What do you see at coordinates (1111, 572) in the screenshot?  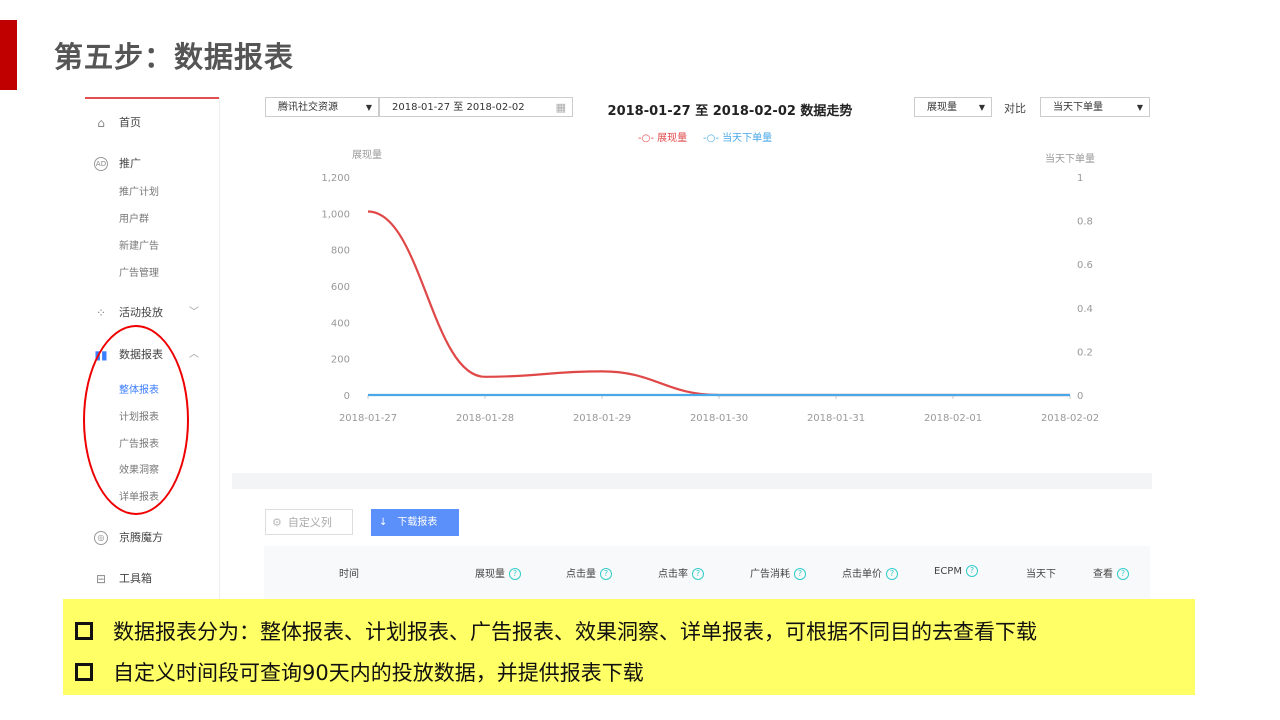 I see `th-view: 查看?` at bounding box center [1111, 572].